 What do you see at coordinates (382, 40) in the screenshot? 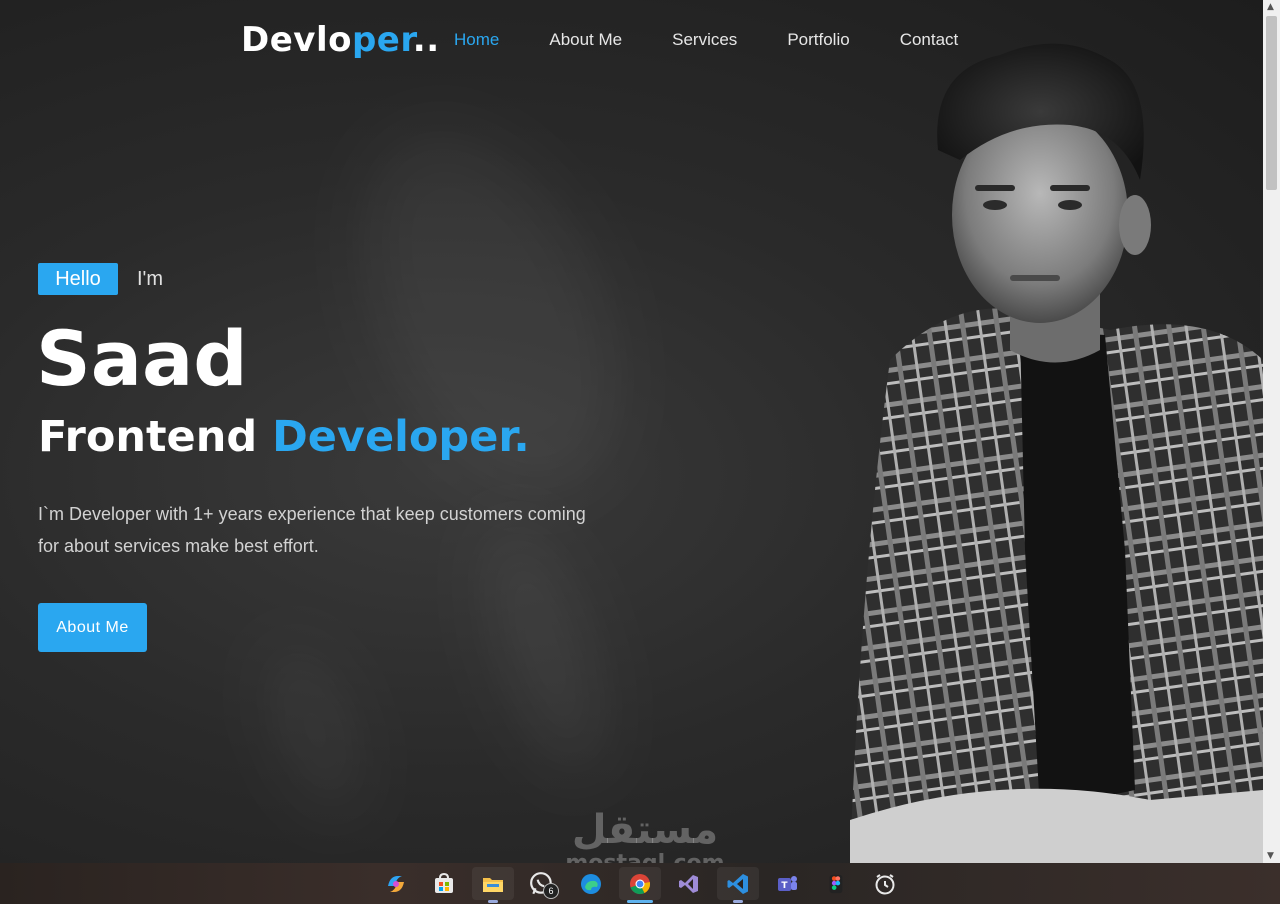
I see `logo-accent: per` at bounding box center [382, 40].